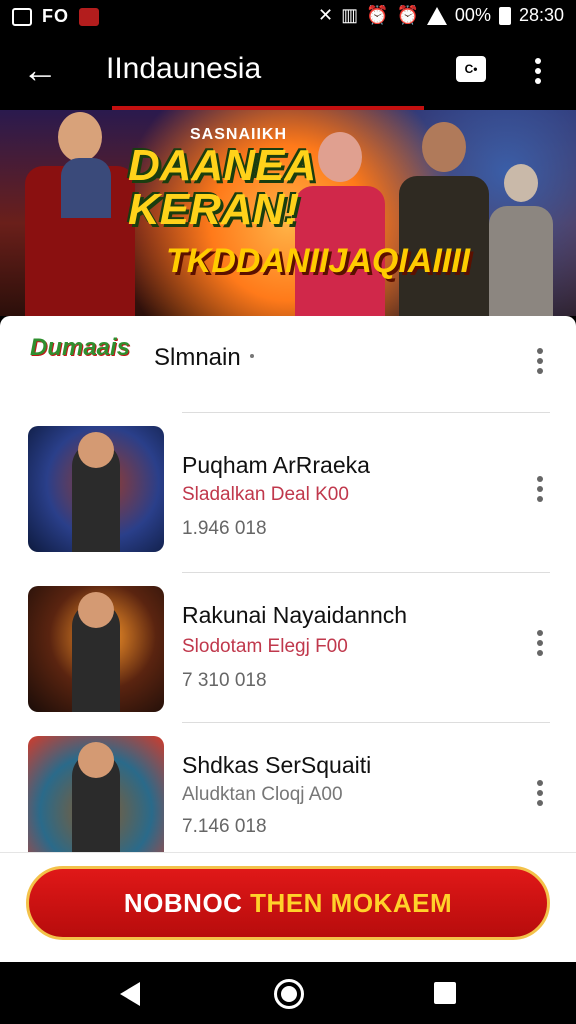  I want to click on banner-headline: DAANEA KERAN!, so click(222, 188).